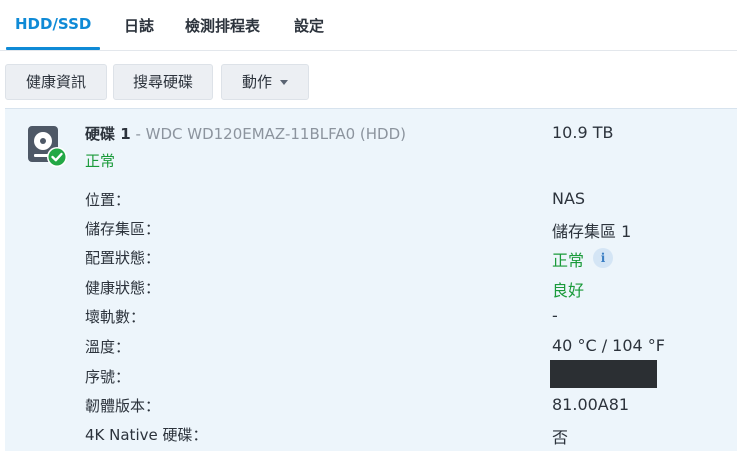  I want to click on hard-drive-healthy-icon, so click(47, 147).